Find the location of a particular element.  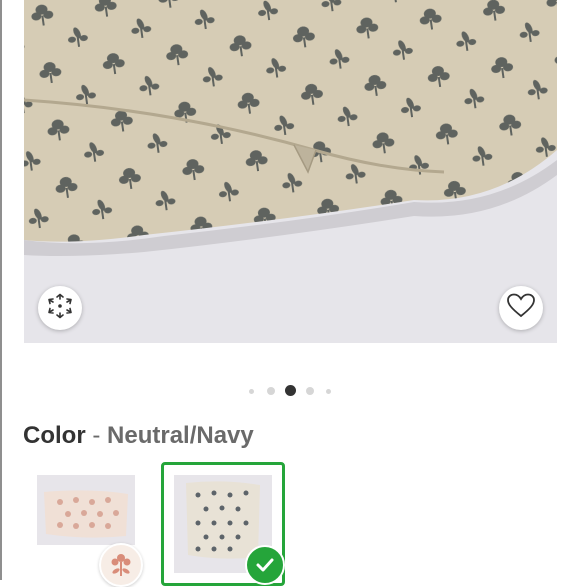

frame-edge is located at coordinates (1, 290).